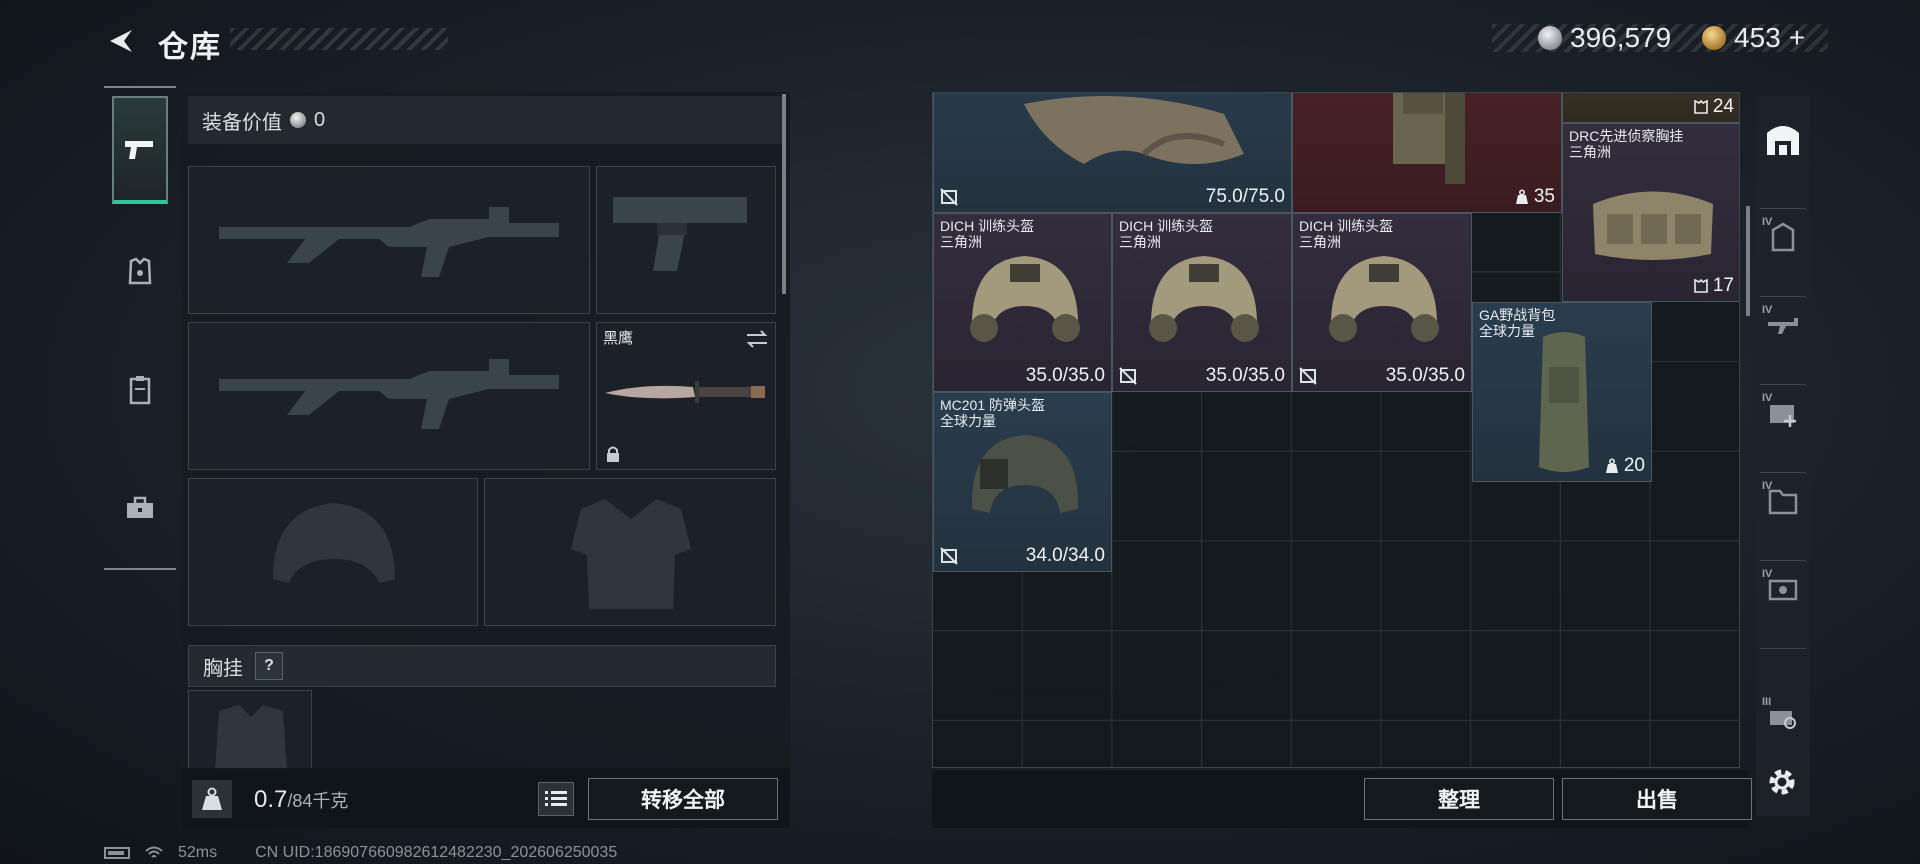 The width and height of the screenshot is (1920, 864). What do you see at coordinates (140, 390) in the screenshot?
I see `nav-vest-tab` at bounding box center [140, 390].